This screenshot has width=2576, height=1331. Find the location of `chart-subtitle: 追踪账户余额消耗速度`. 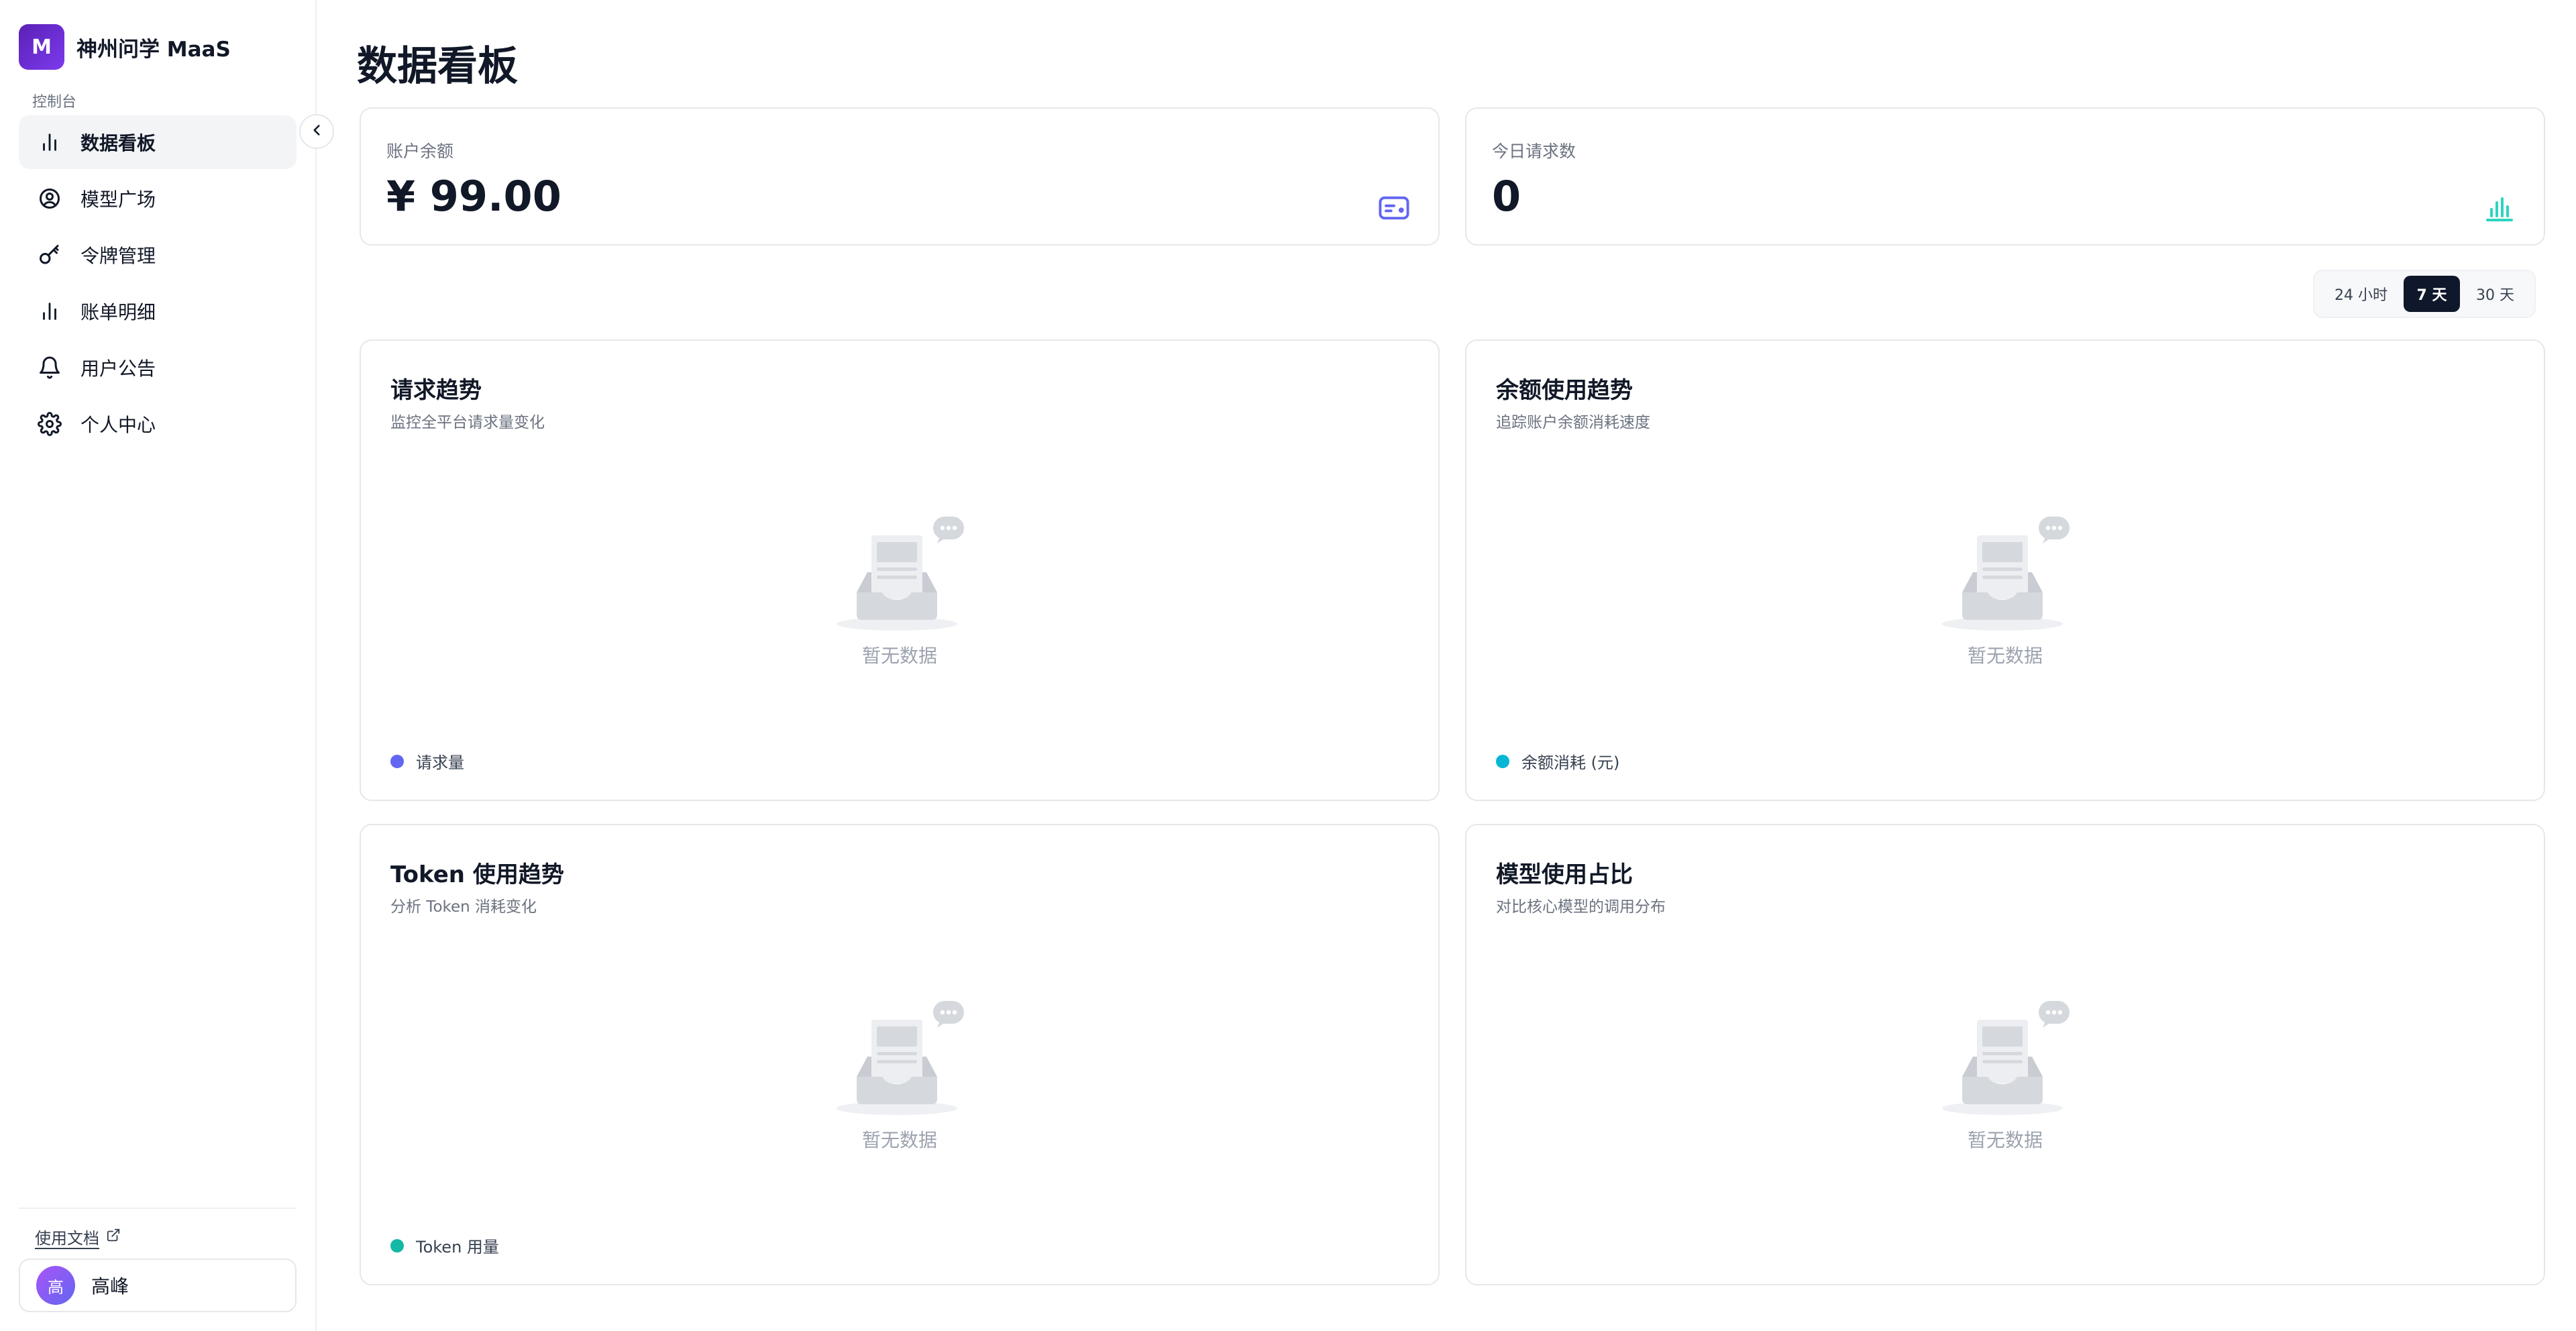

chart-subtitle: 追踪账户余额消耗速度 is located at coordinates (1573, 422).